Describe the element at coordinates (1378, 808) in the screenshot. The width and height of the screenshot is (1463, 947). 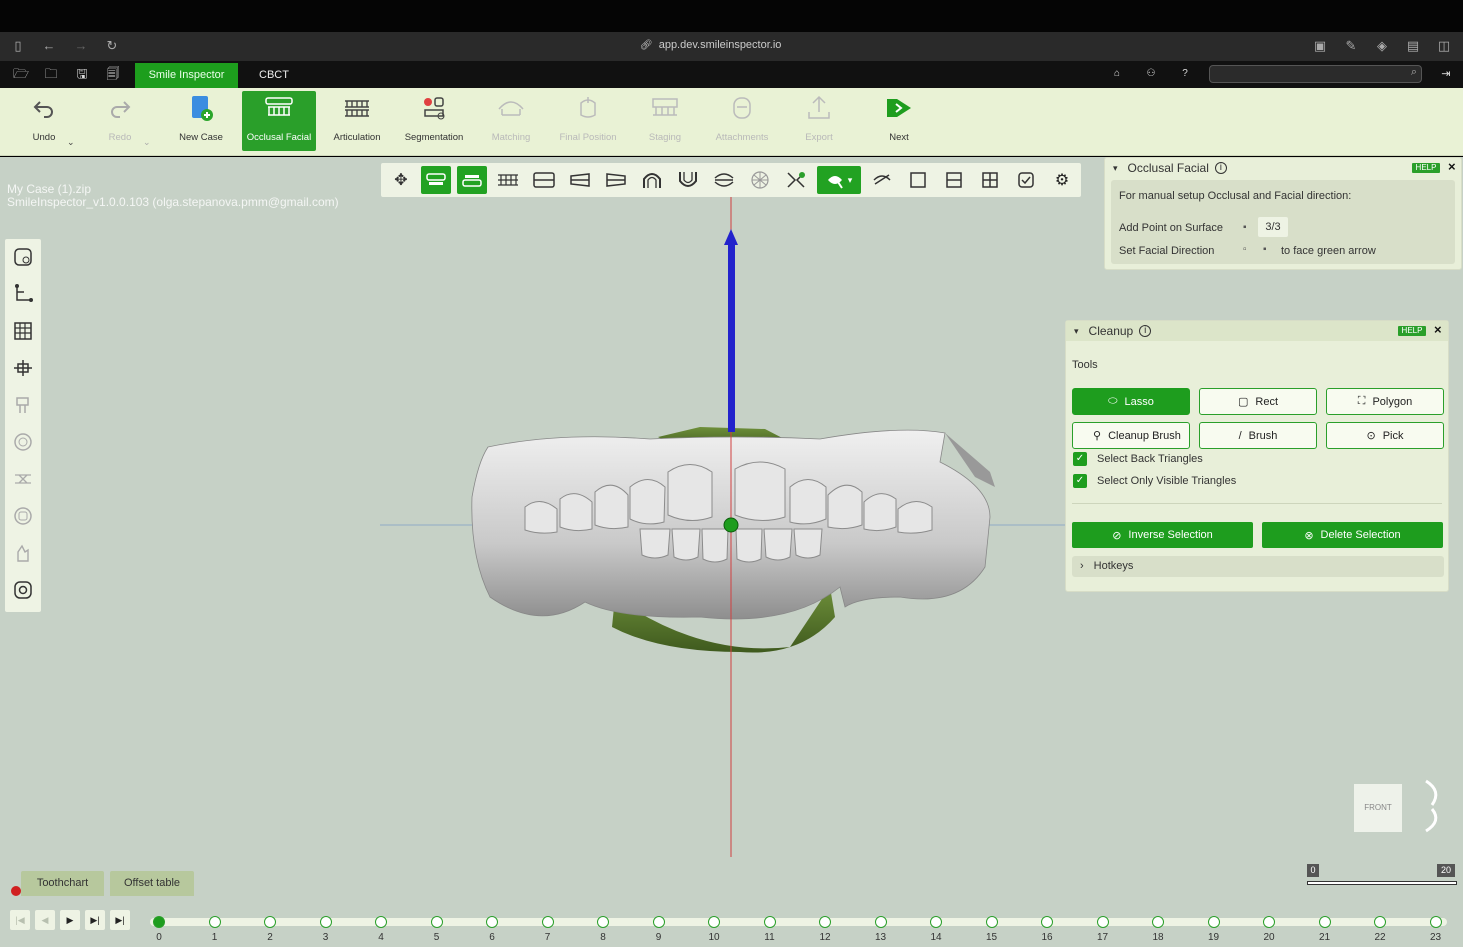
I see `view-cube: FRONT` at that location.